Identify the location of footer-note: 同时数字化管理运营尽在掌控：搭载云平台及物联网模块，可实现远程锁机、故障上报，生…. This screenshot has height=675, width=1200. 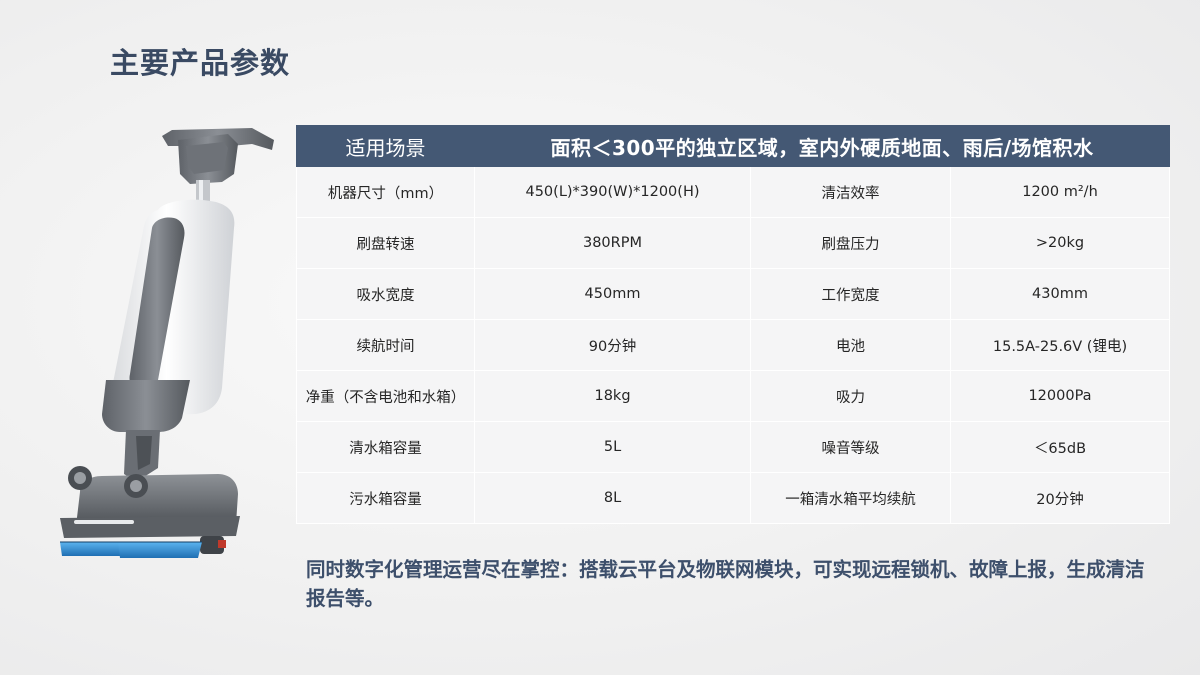
(725, 584).